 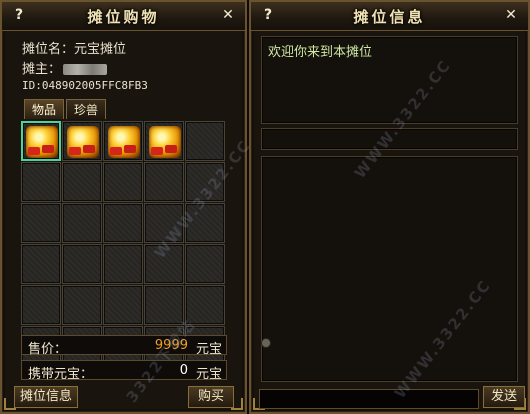 I want to click on tab-items: 物品, so click(x=44, y=109).